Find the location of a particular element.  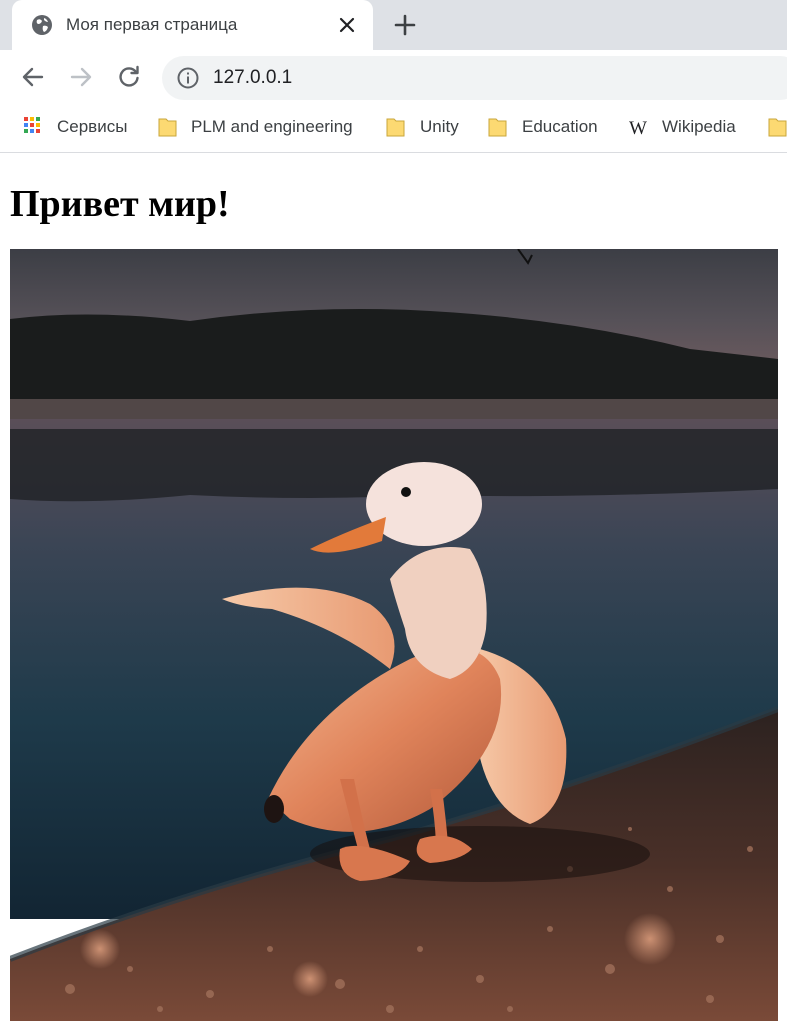

plus-icon is located at coordinates (405, 25).